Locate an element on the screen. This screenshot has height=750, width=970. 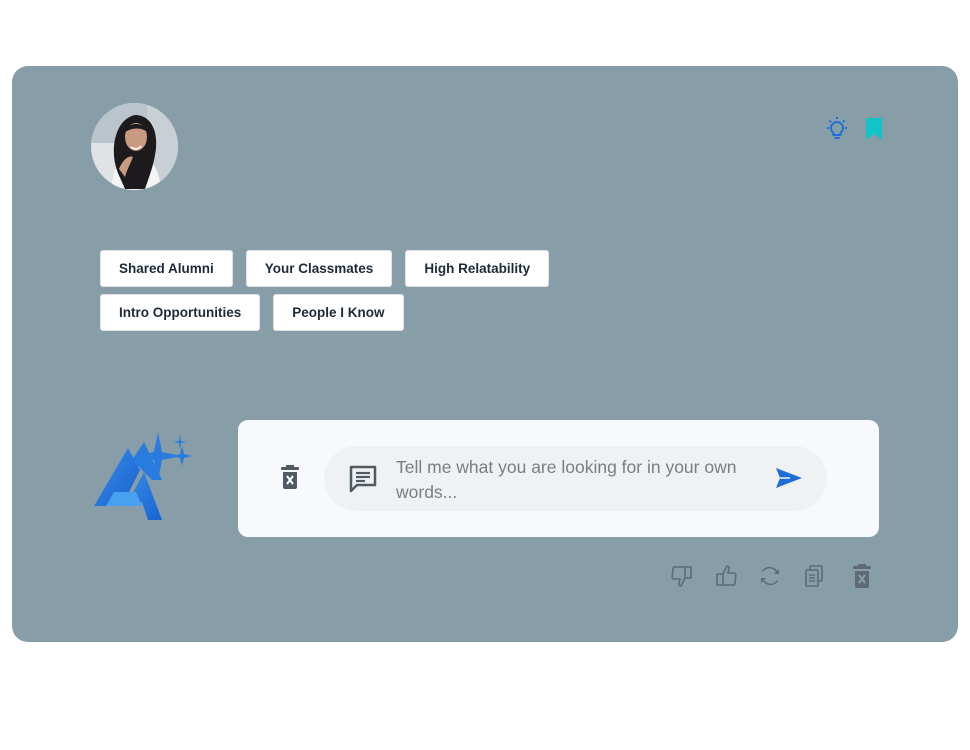
response-actions is located at coordinates (772, 576).